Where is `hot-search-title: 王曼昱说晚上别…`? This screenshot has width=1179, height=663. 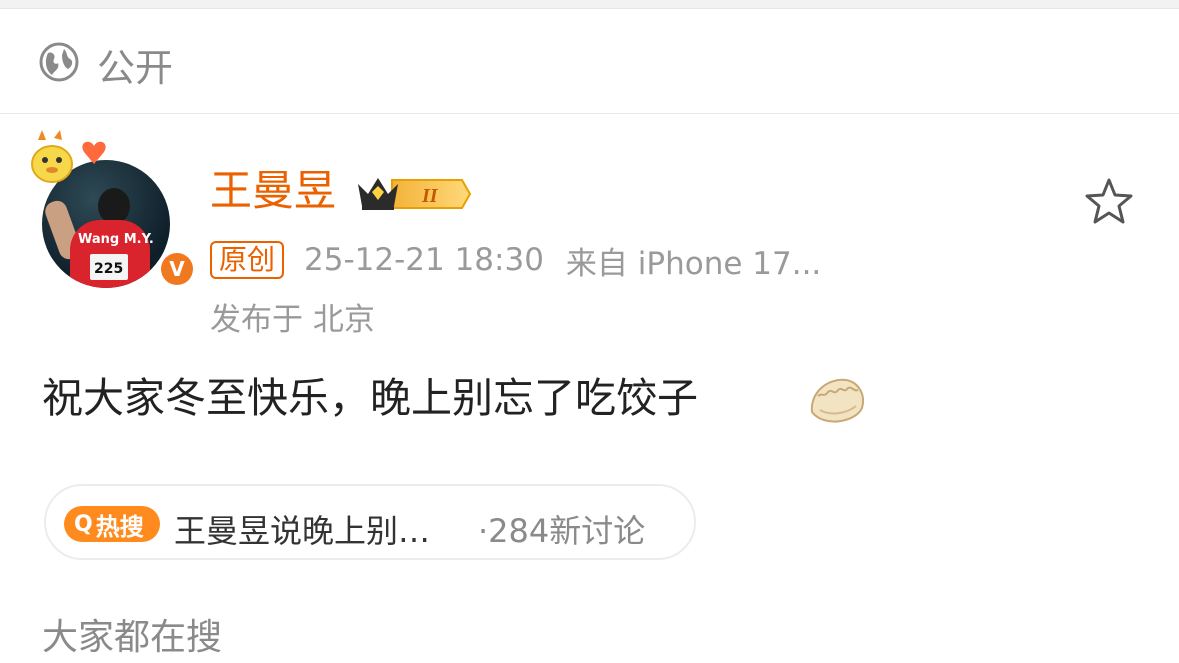 hot-search-title: 王曼昱说晚上别… is located at coordinates (302, 531).